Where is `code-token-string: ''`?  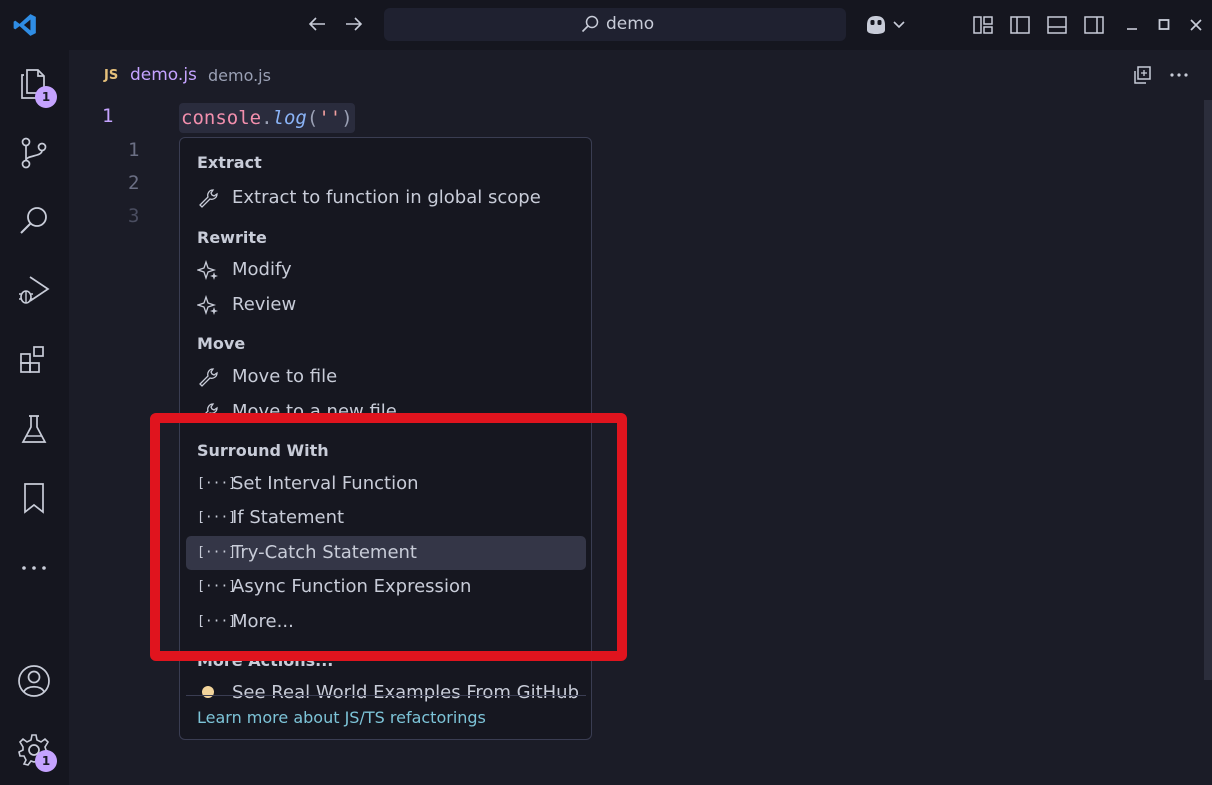
code-token-string: '' is located at coordinates (330, 118).